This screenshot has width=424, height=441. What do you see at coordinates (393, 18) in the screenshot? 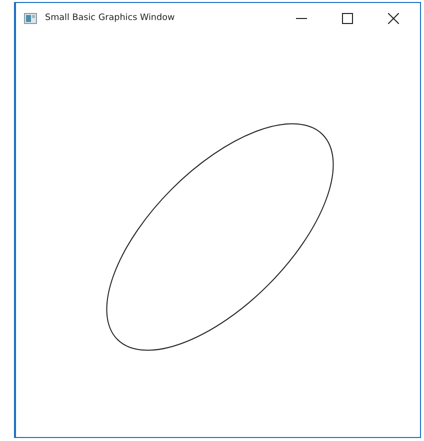
I see `close-icon` at bounding box center [393, 18].